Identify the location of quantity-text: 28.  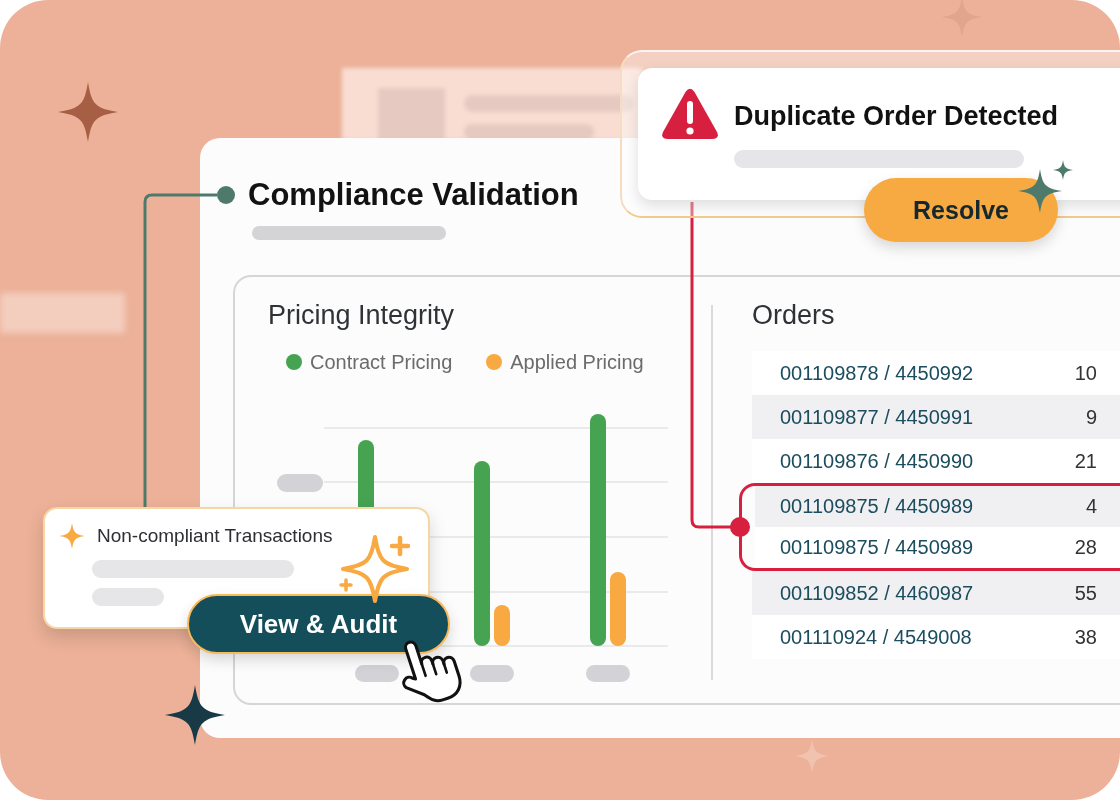
(1085, 547).